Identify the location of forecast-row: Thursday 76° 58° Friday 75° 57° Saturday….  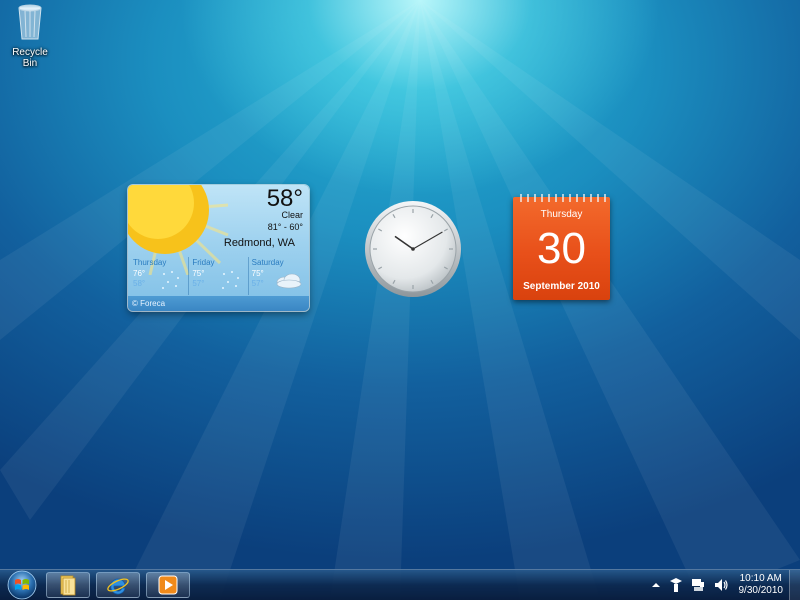
(218, 276).